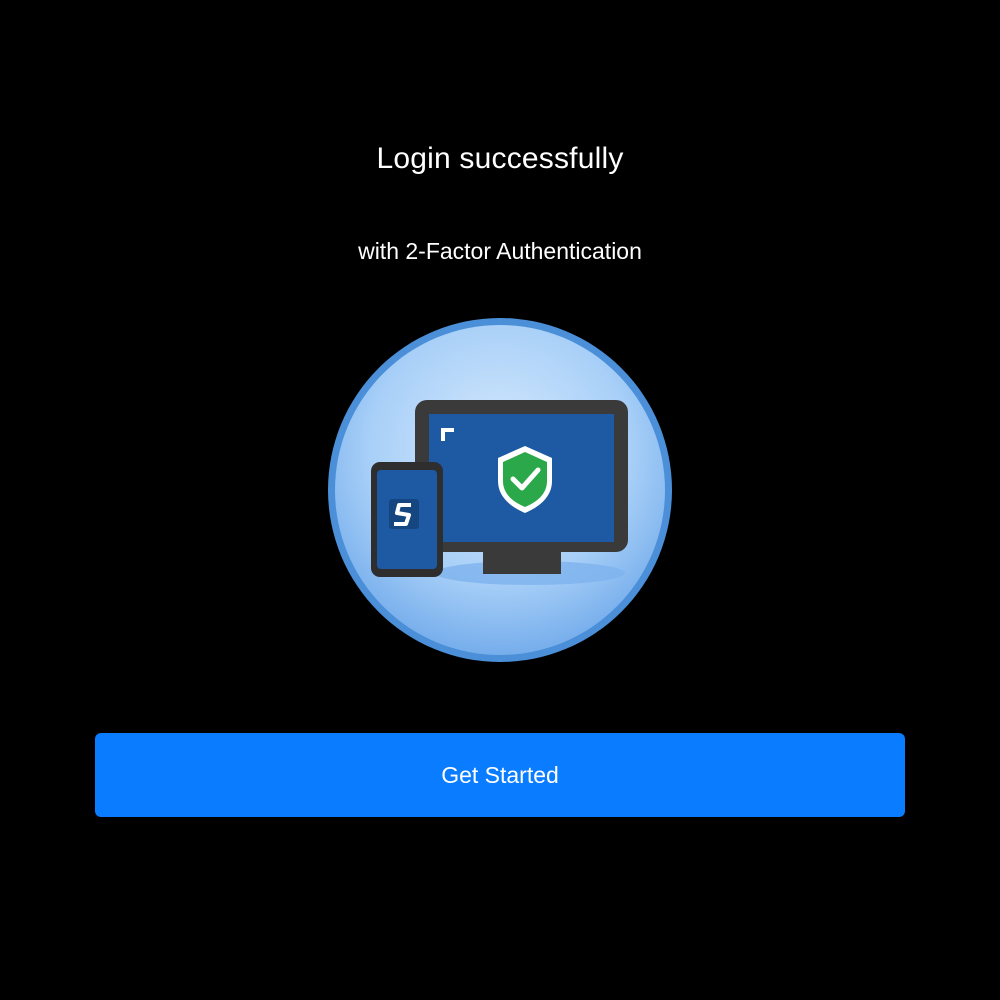 The height and width of the screenshot is (1000, 1000). I want to click on two-factor-illustration, so click(500, 490).